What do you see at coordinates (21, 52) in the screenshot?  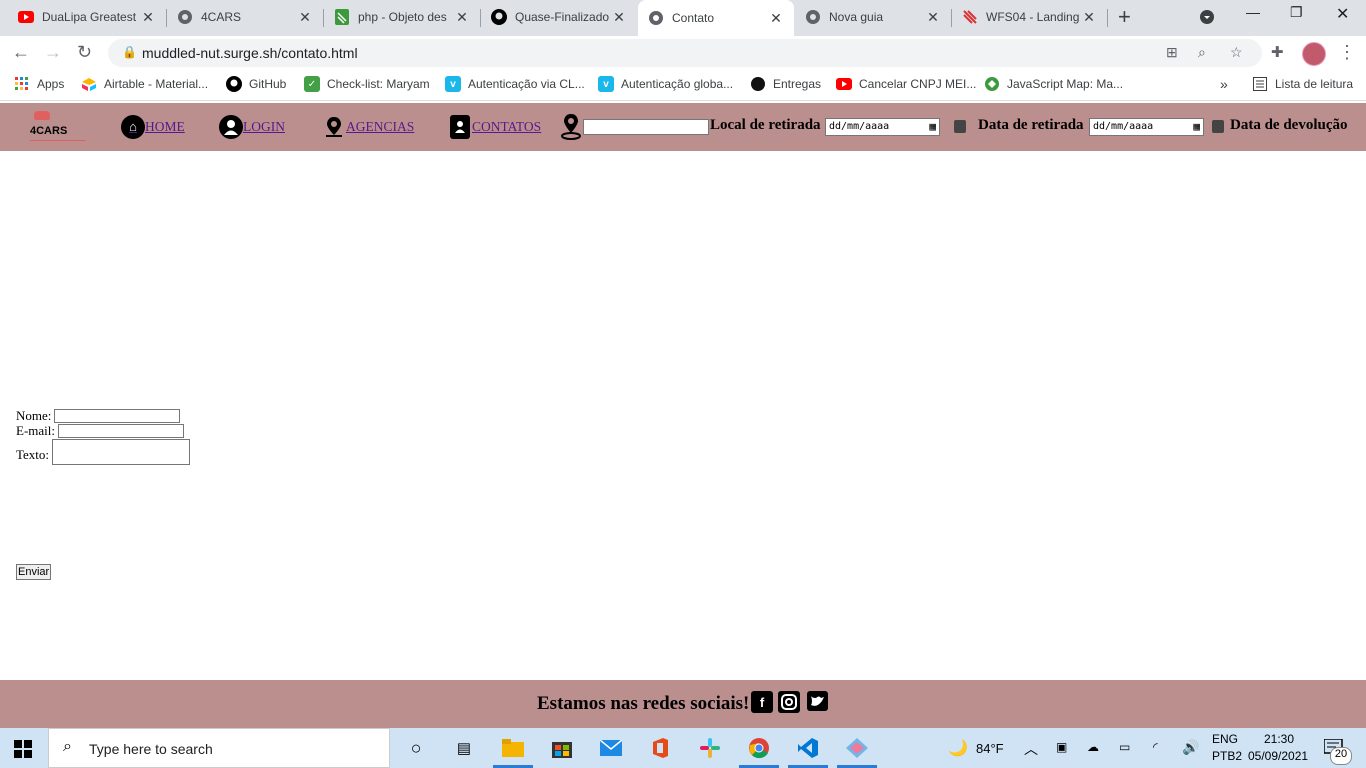 I see `back-button: ←` at bounding box center [21, 52].